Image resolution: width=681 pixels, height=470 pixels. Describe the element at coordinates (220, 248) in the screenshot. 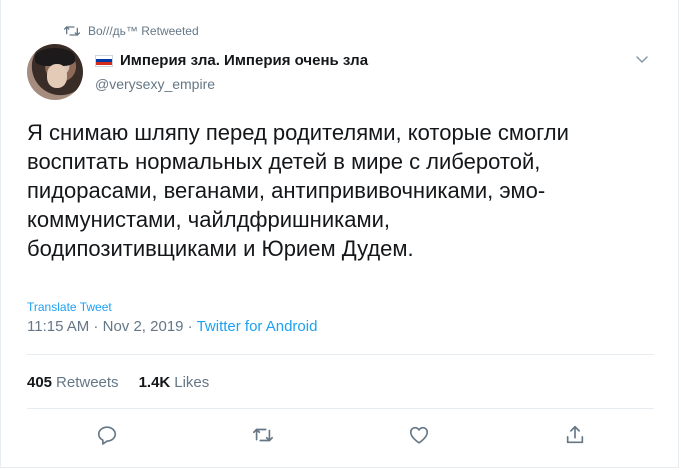

I see `tweet-text-line: бодипозитивщиками и Юрием Дудем.` at that location.